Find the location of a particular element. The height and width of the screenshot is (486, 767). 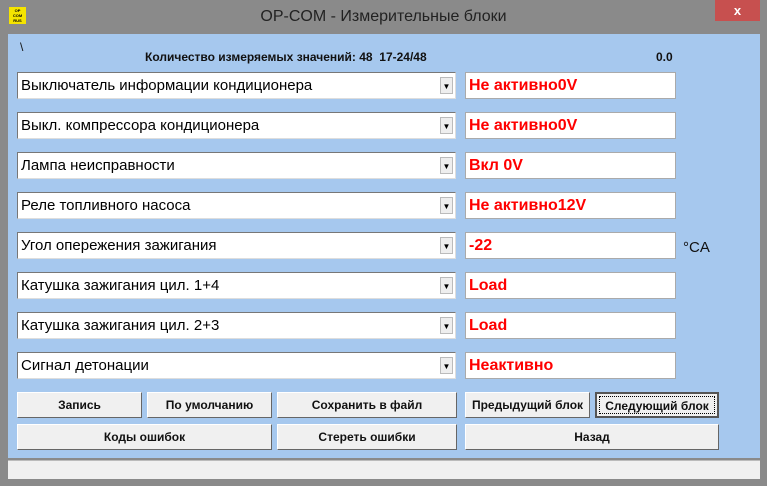

measurement-select: Выключатель информации кондиционера ▼ is located at coordinates (236, 85).